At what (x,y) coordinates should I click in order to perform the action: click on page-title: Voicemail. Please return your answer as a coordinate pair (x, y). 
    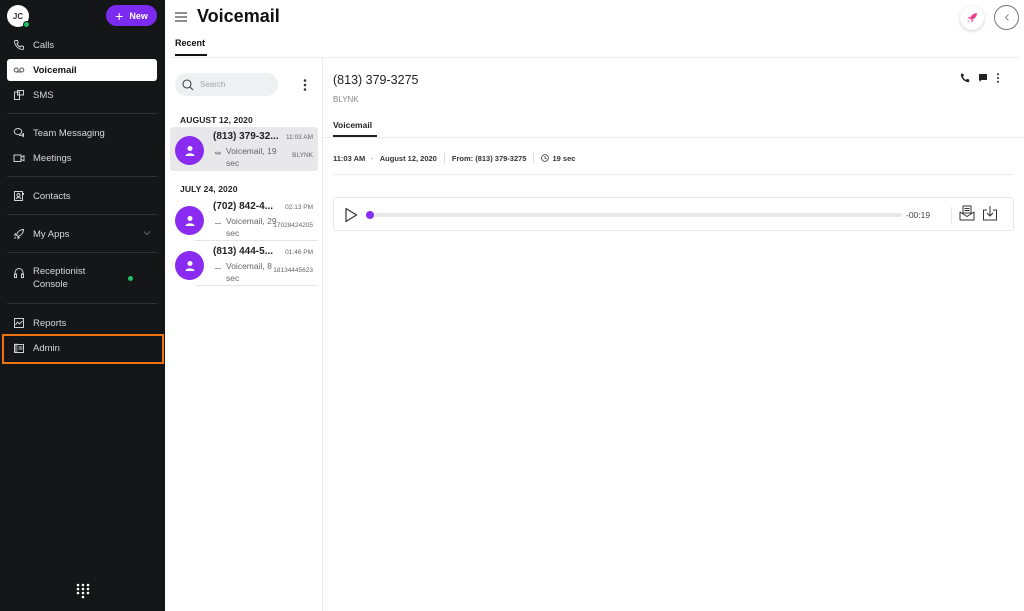
    Looking at the image, I should click on (238, 16).